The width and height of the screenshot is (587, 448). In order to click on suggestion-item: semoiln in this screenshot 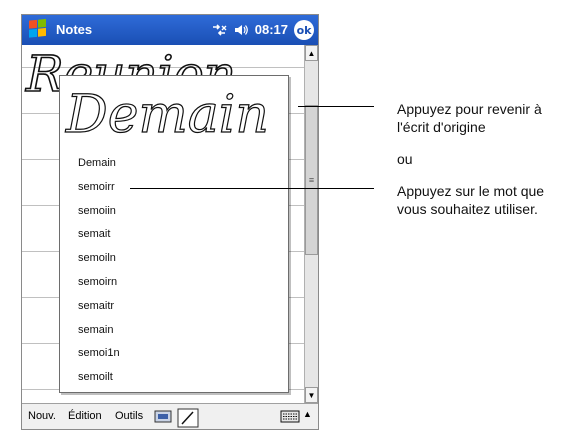, I will do `click(99, 259)`.